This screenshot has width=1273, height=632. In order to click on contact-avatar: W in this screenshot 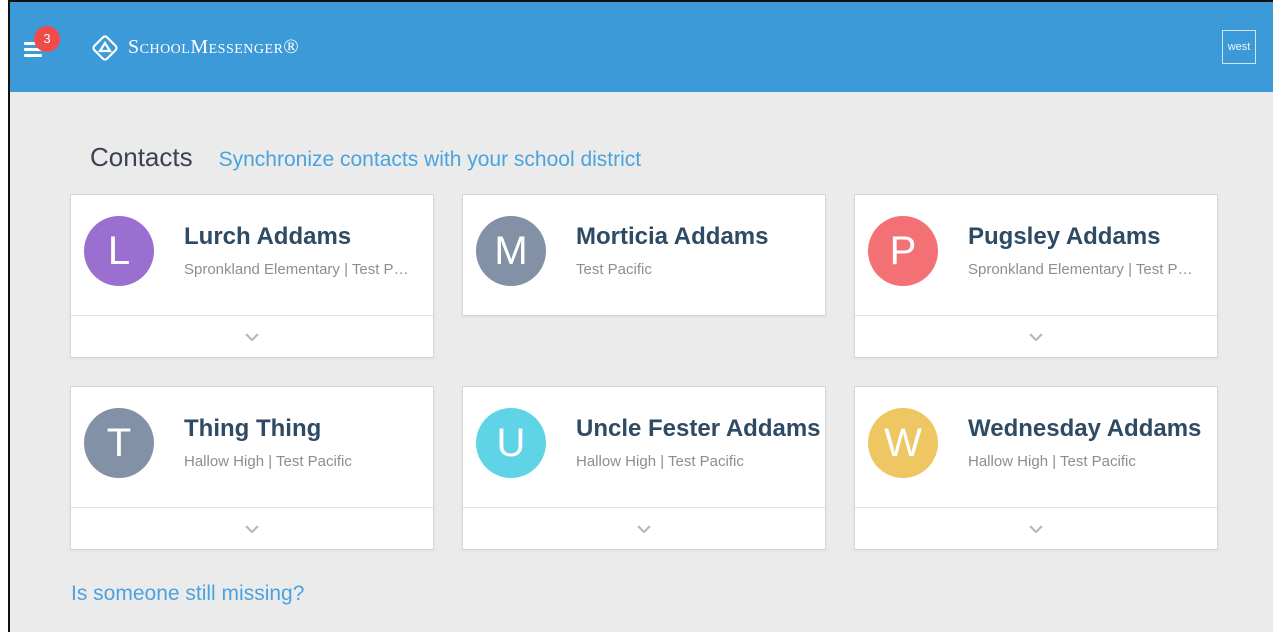, I will do `click(903, 443)`.